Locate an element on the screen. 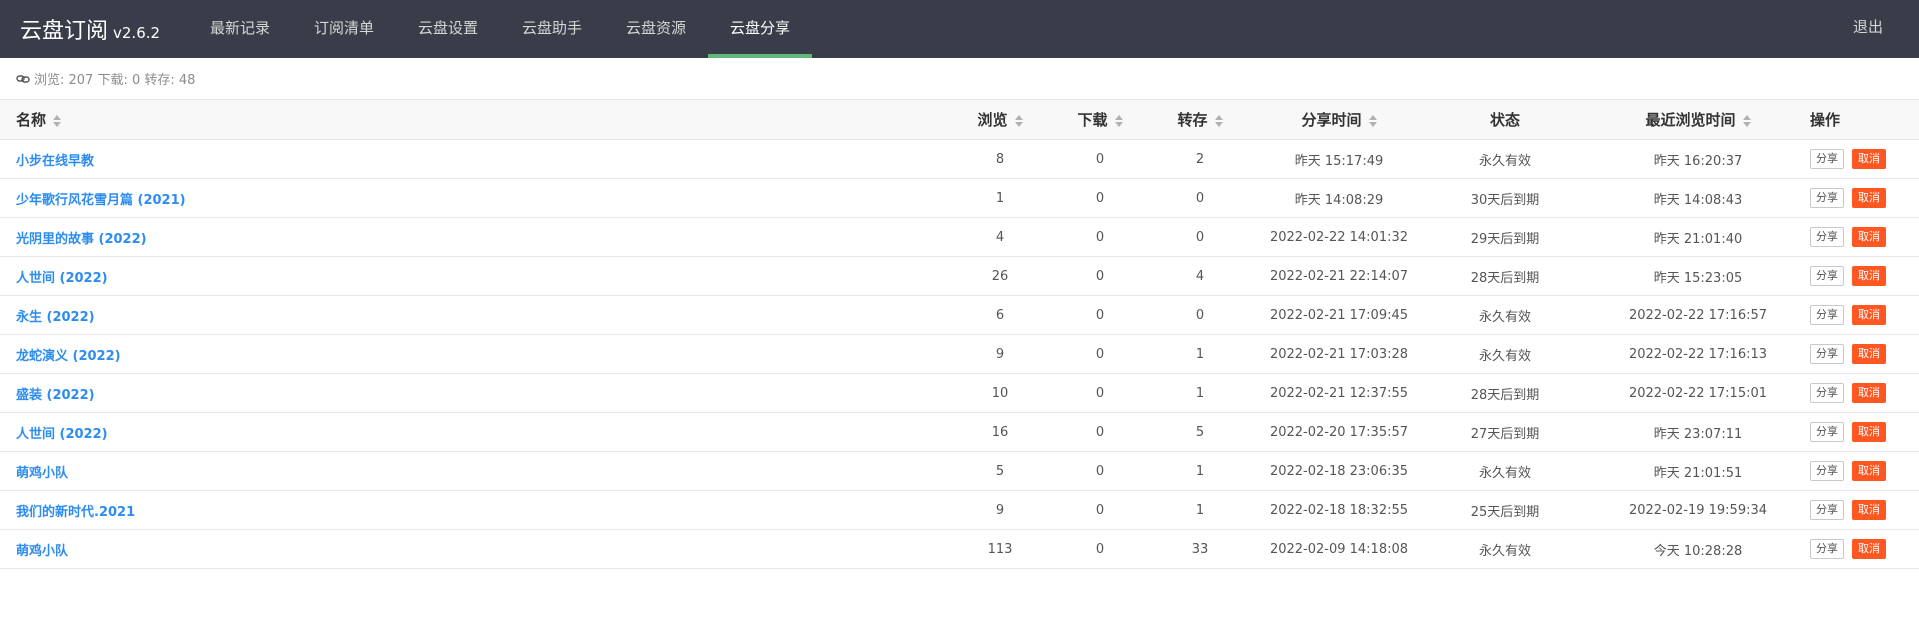  cell-share-time: 2022-02-20 17:35:57 is located at coordinates (1339, 432).